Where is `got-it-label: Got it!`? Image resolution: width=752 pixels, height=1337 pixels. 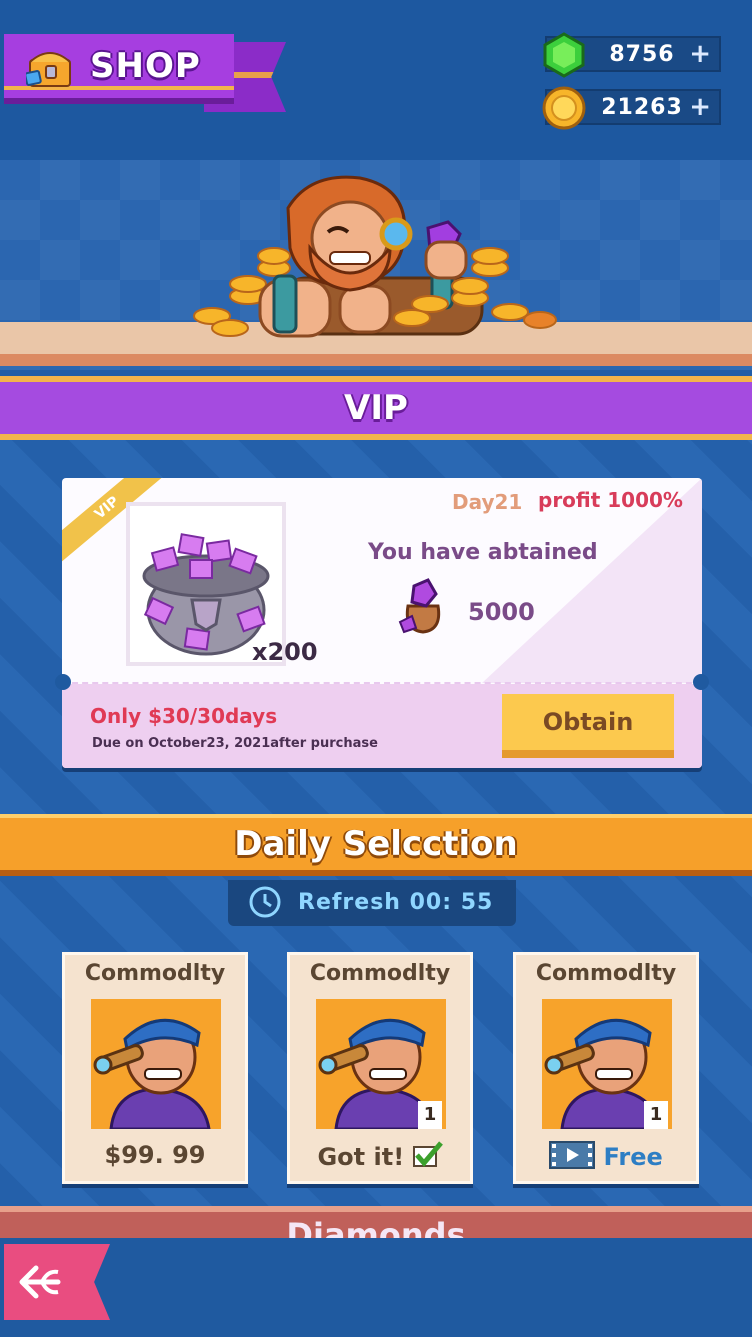 got-it-label: Got it! is located at coordinates (361, 1157).